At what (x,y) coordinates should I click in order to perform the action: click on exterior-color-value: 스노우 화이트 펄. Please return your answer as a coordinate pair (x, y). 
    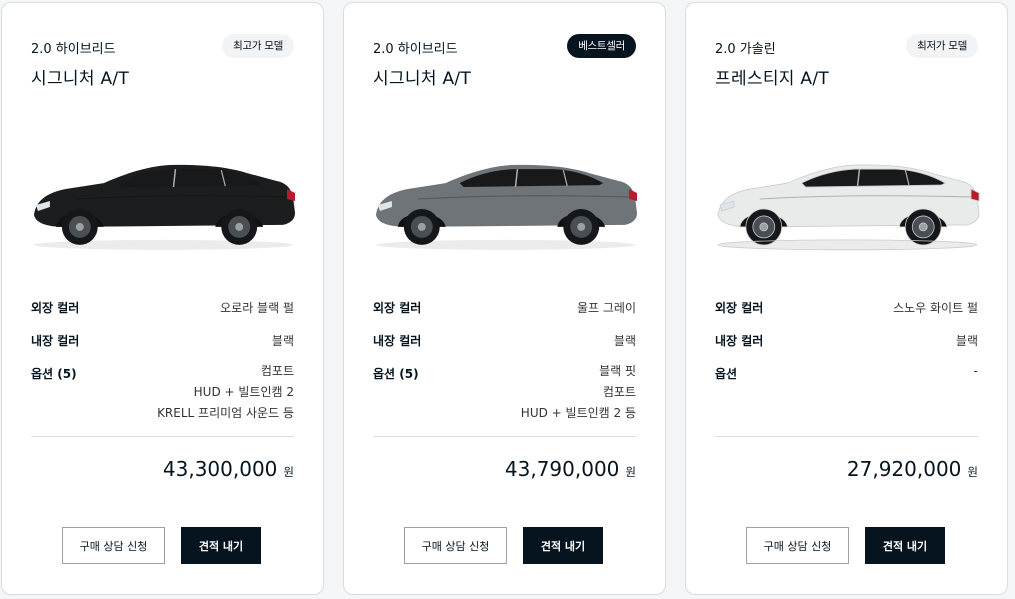
    Looking at the image, I should click on (935, 308).